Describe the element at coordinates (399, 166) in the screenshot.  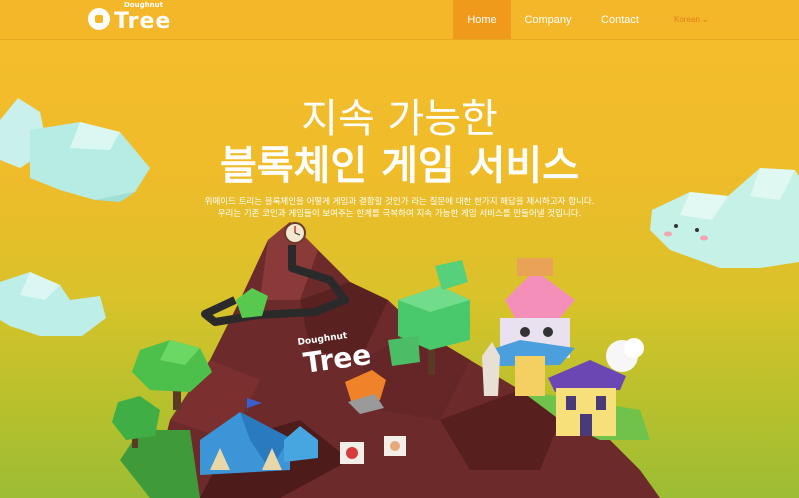
I see `hero-title-line2: 블록체인 게임 서비스` at that location.